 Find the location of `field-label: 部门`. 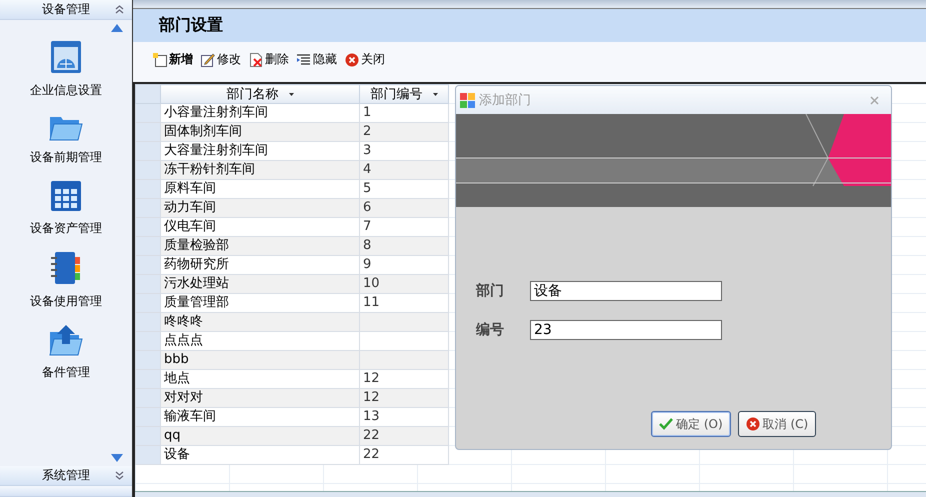

field-label: 部门 is located at coordinates (490, 291).